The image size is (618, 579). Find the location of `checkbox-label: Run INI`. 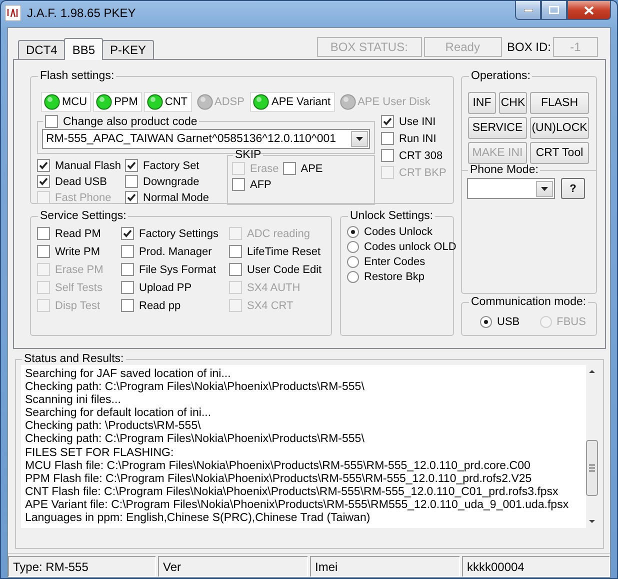

checkbox-label: Run INI is located at coordinates (417, 138).